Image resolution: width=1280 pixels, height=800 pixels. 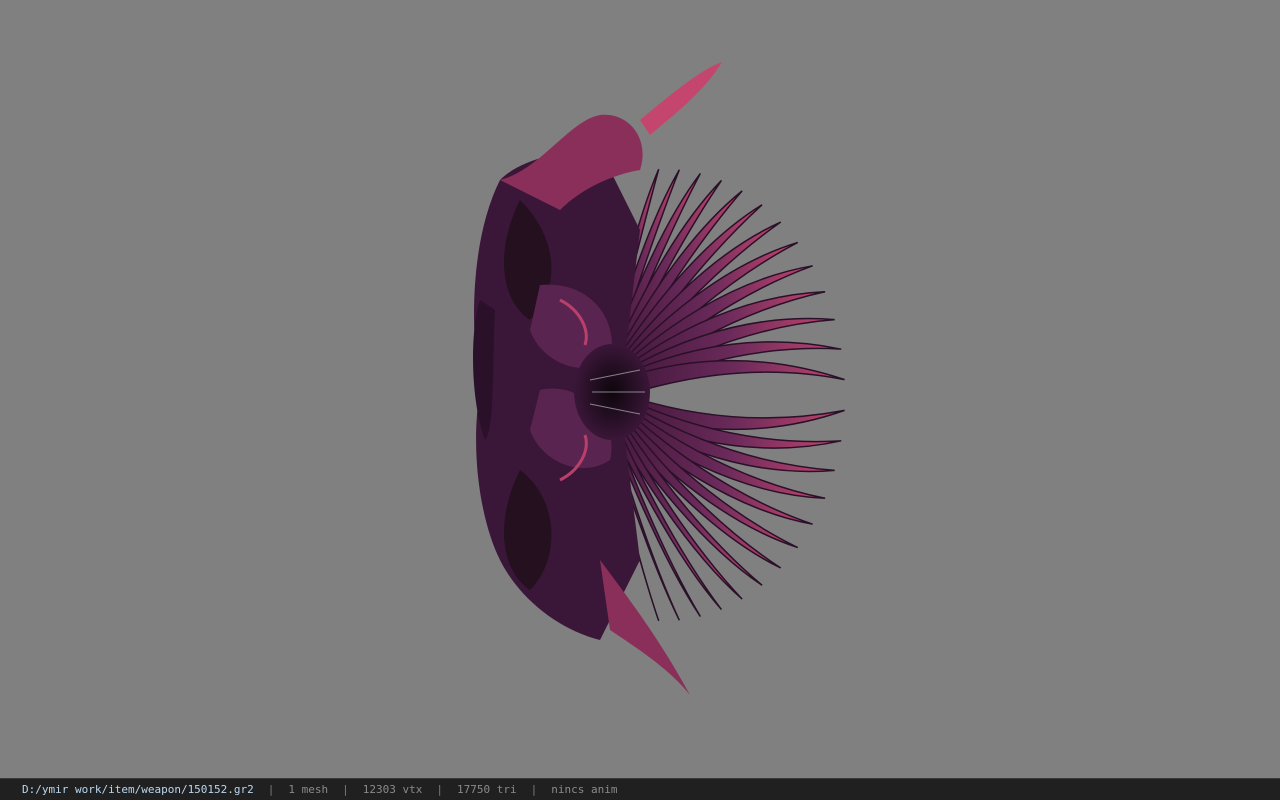 I want to click on mesh-count: 1 mesh, so click(x=308, y=789).